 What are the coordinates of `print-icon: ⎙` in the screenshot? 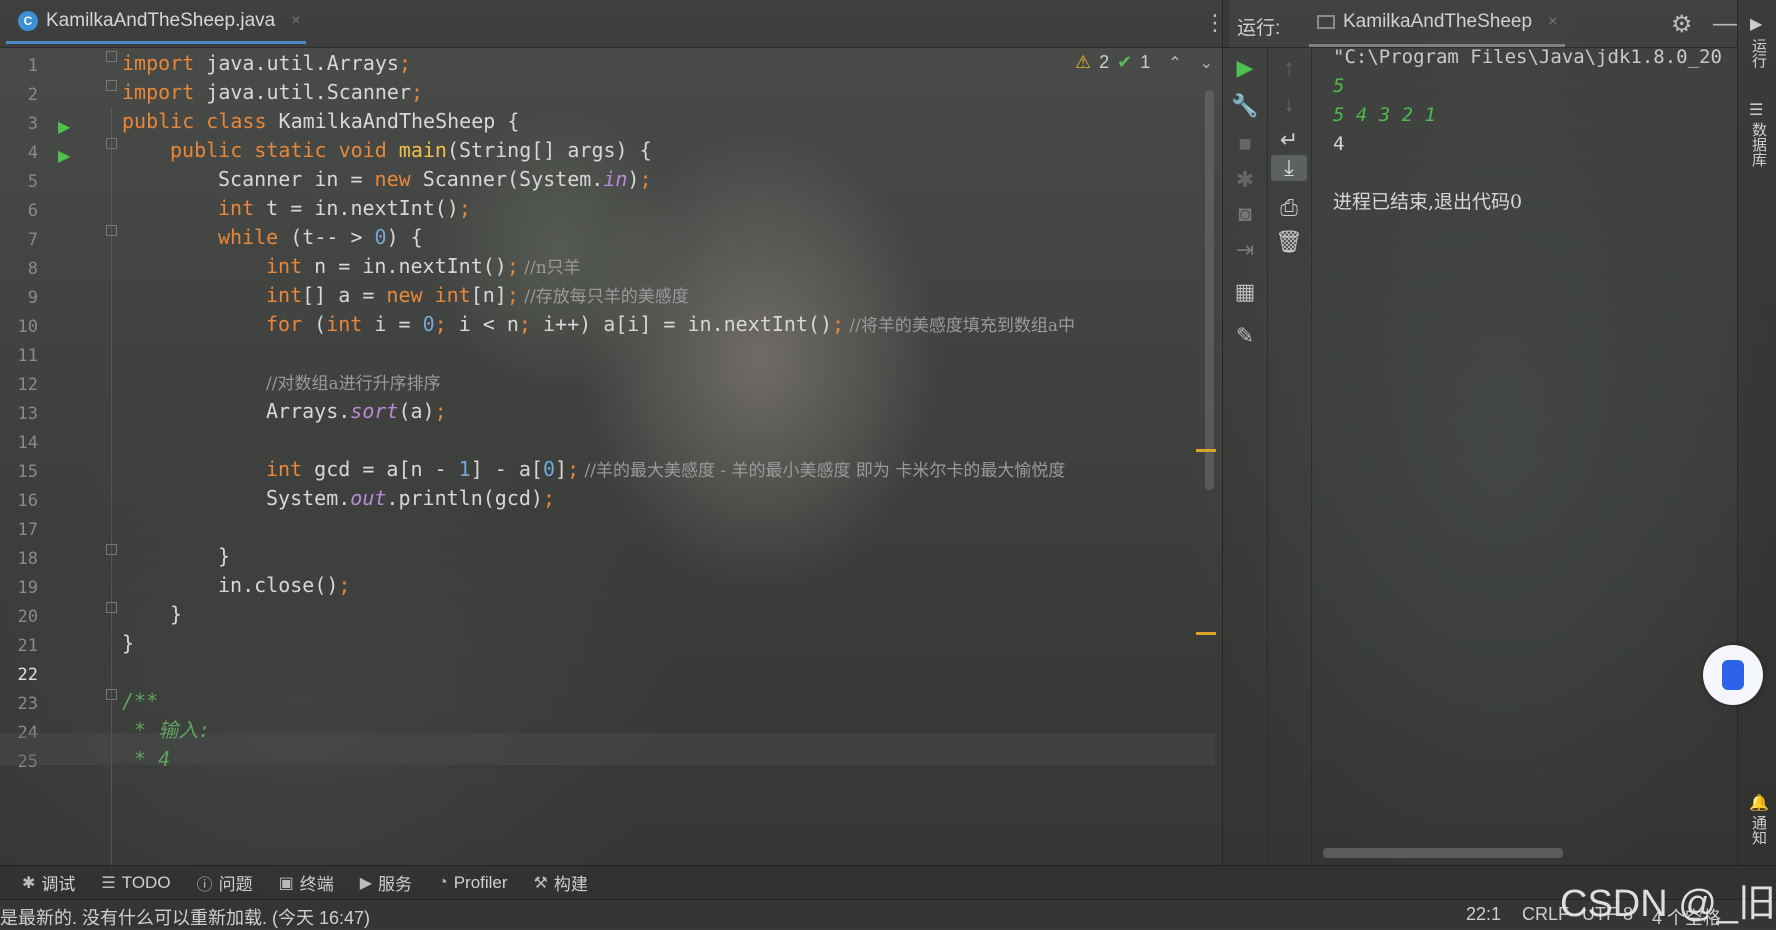 It's located at (1289, 208).